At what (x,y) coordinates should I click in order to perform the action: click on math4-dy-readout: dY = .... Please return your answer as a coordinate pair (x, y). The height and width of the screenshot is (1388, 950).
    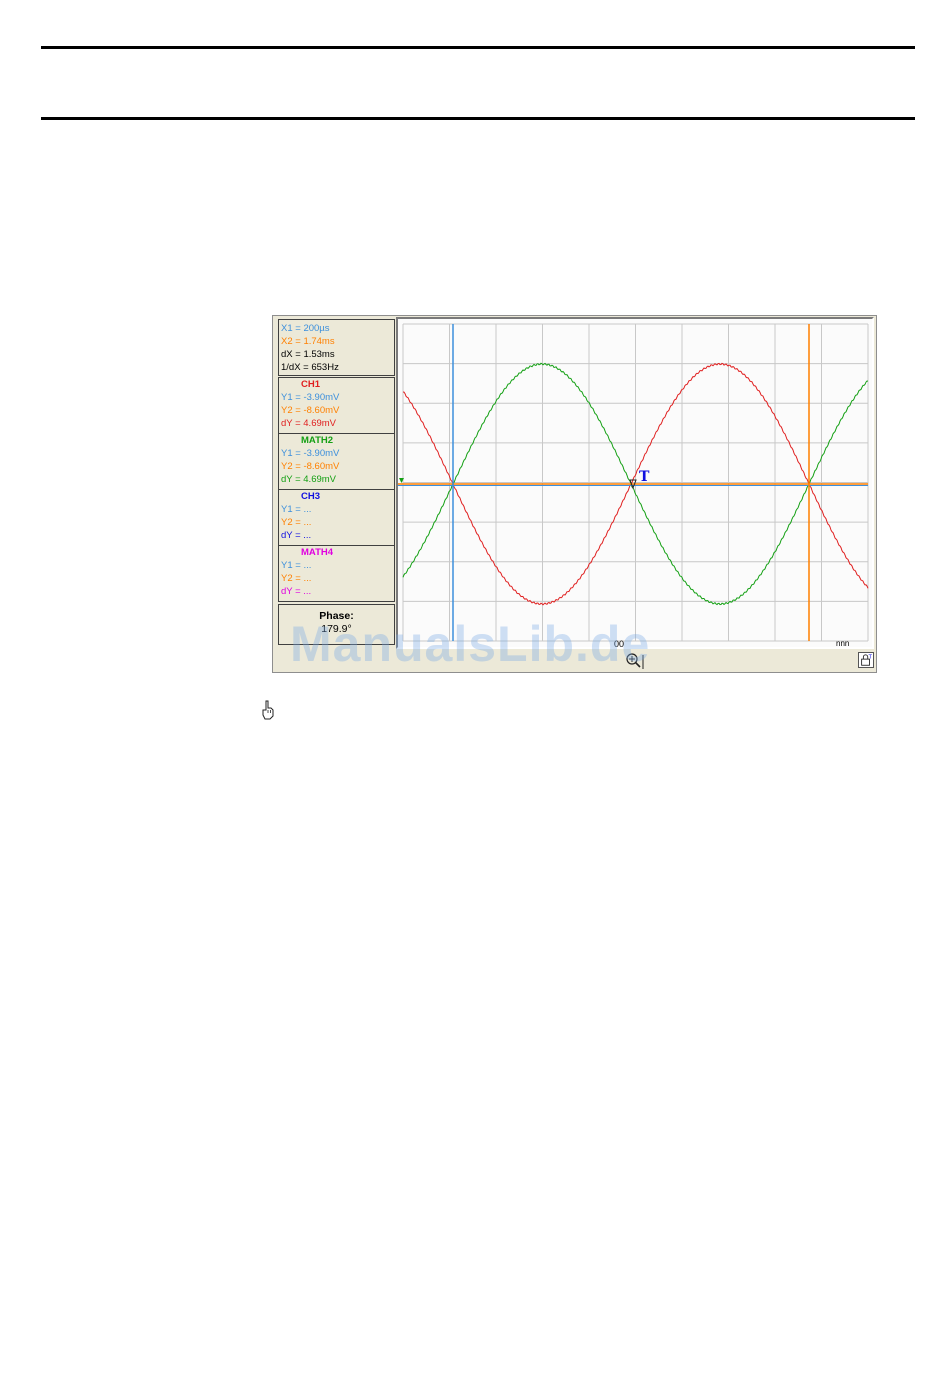
    Looking at the image, I should click on (296, 591).